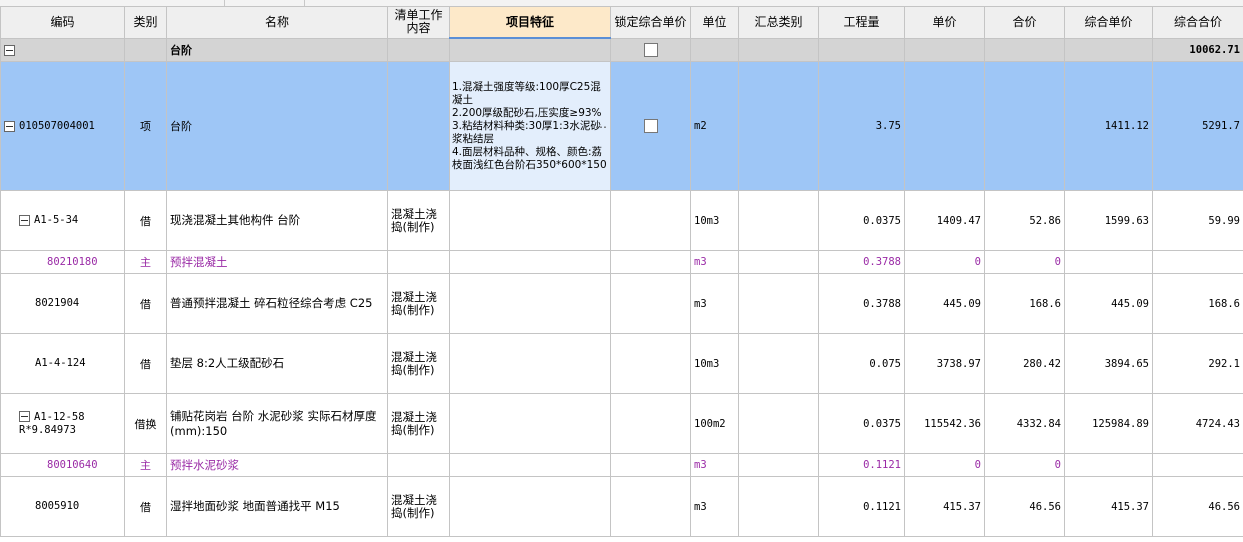 This screenshot has height=542, width=1243. I want to click on col-type: 类别, so click(145, 22).